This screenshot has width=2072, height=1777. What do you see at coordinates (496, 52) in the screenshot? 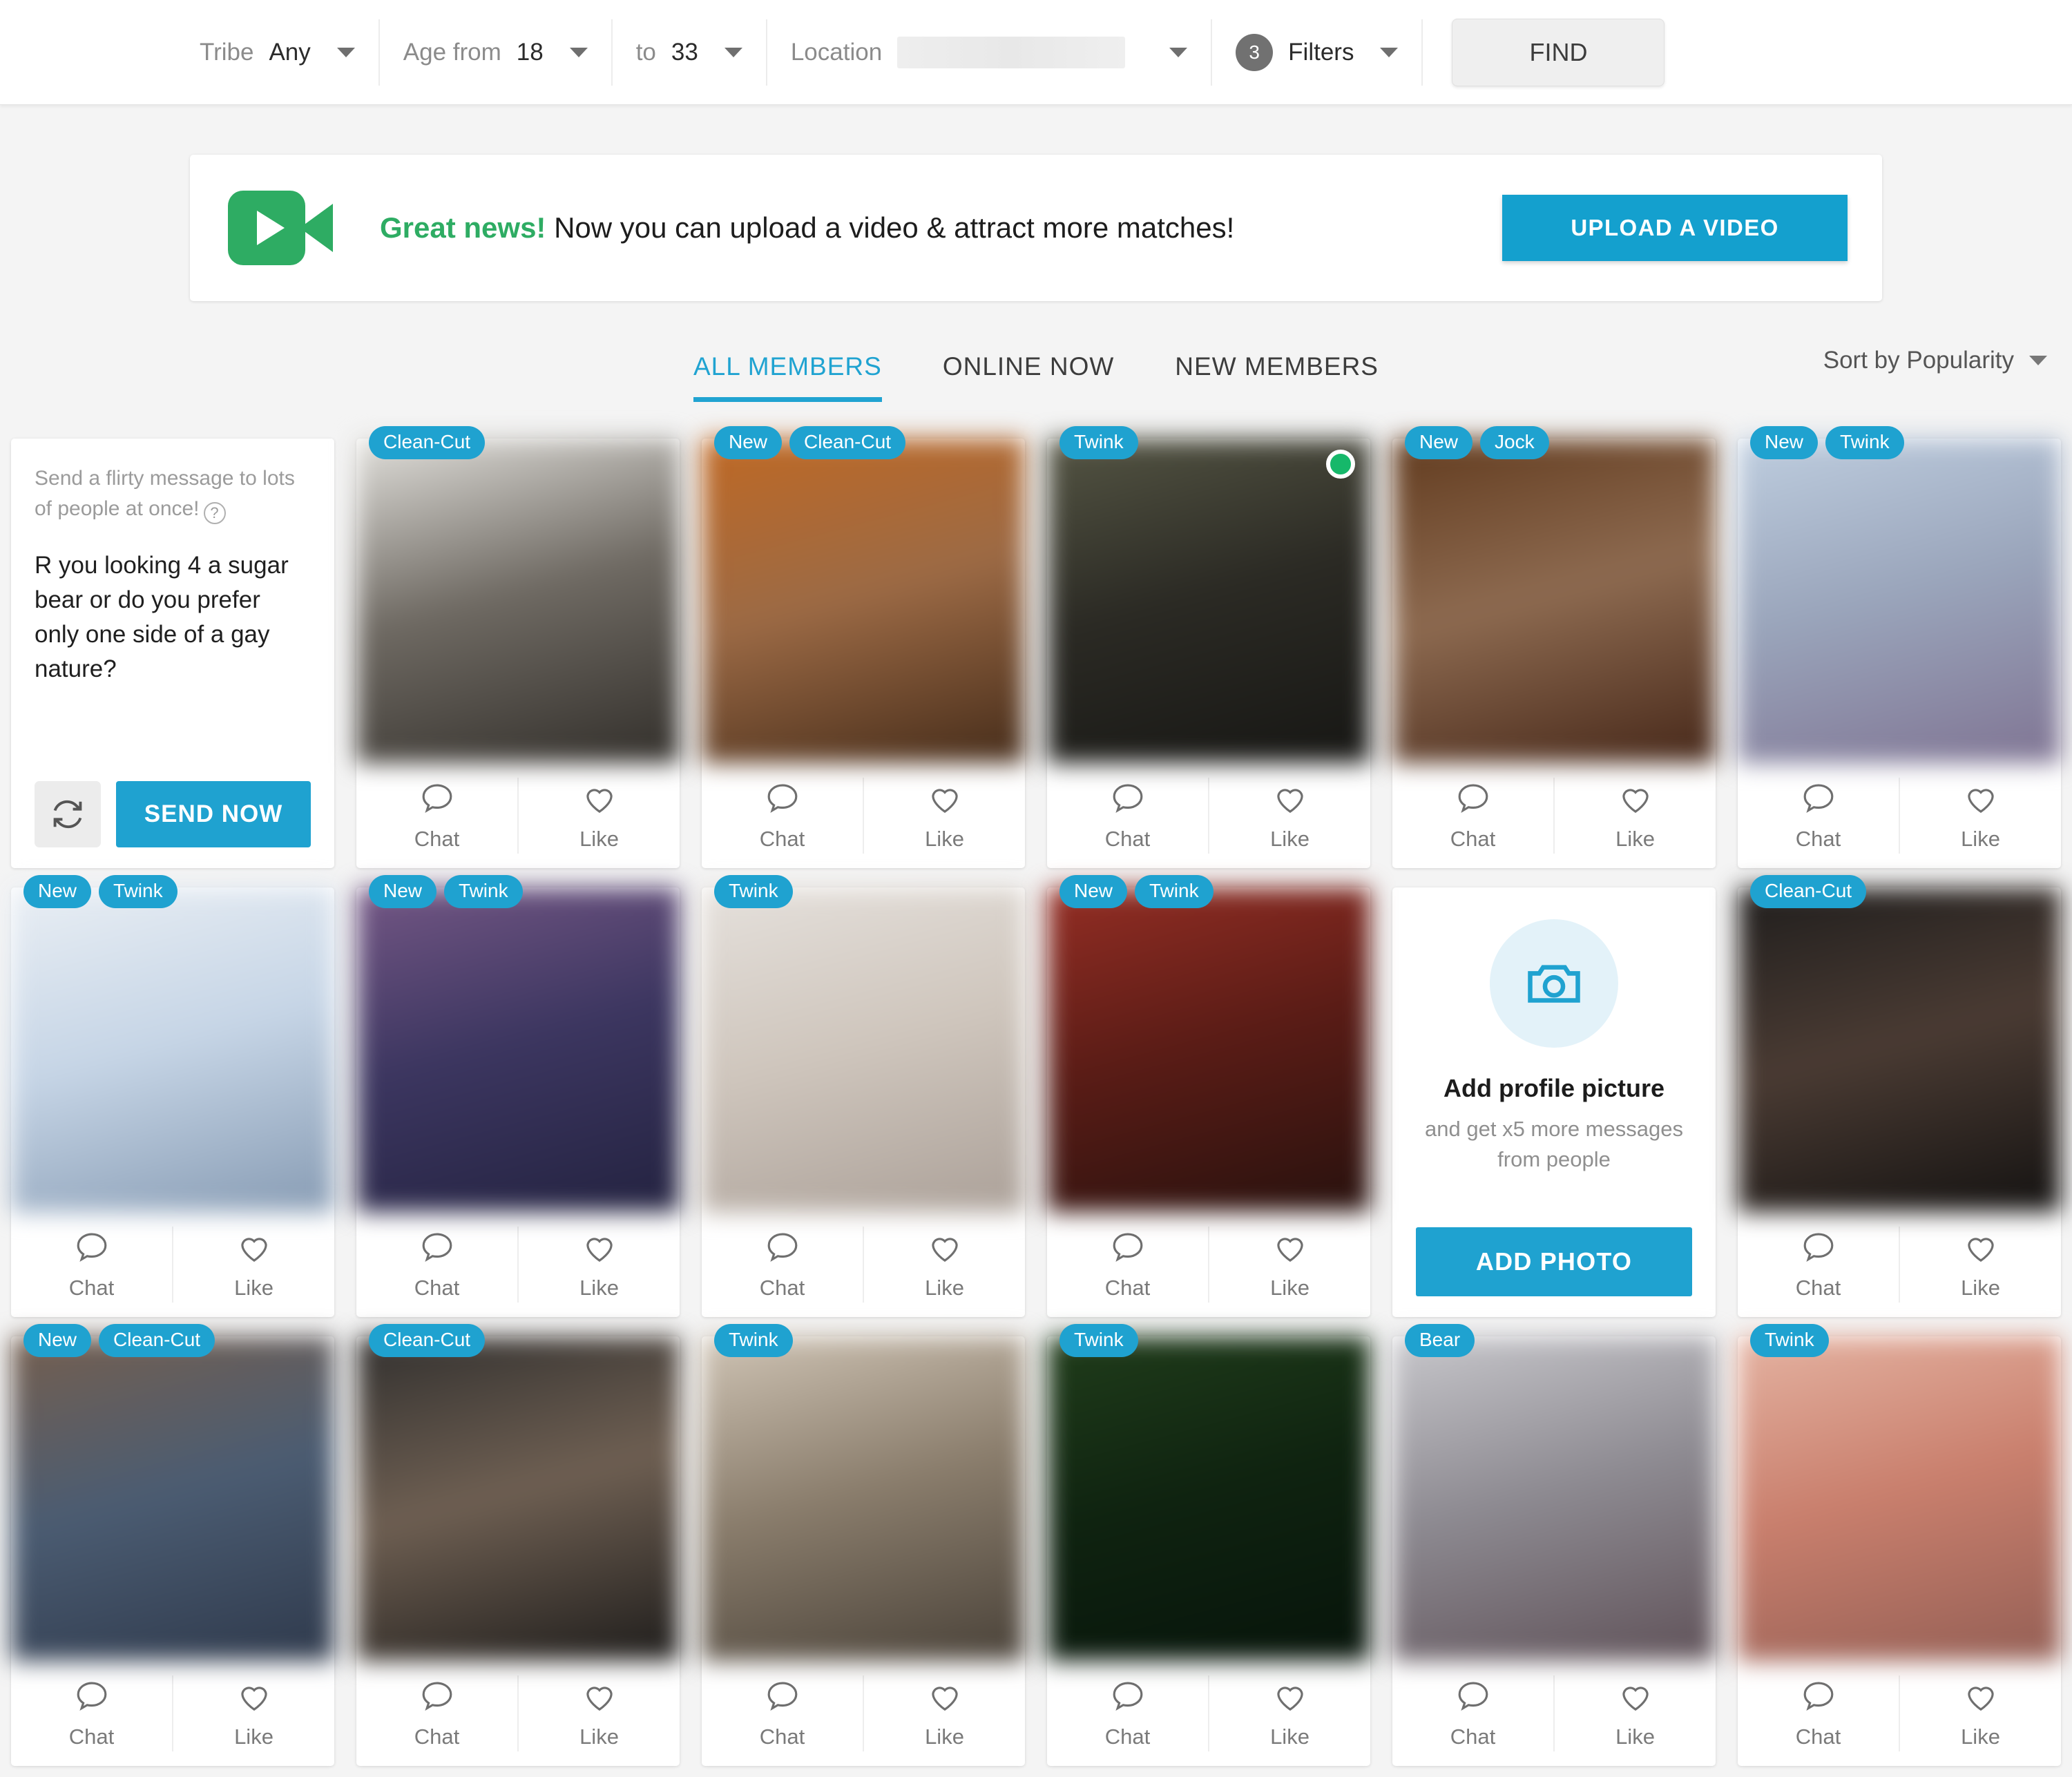
I see `age-from-filter: Age from 18` at bounding box center [496, 52].